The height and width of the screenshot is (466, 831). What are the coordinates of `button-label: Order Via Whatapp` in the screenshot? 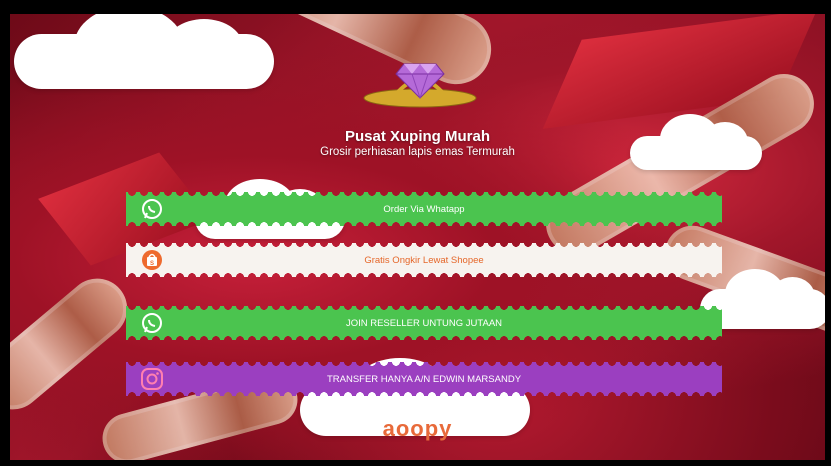 It's located at (424, 209).